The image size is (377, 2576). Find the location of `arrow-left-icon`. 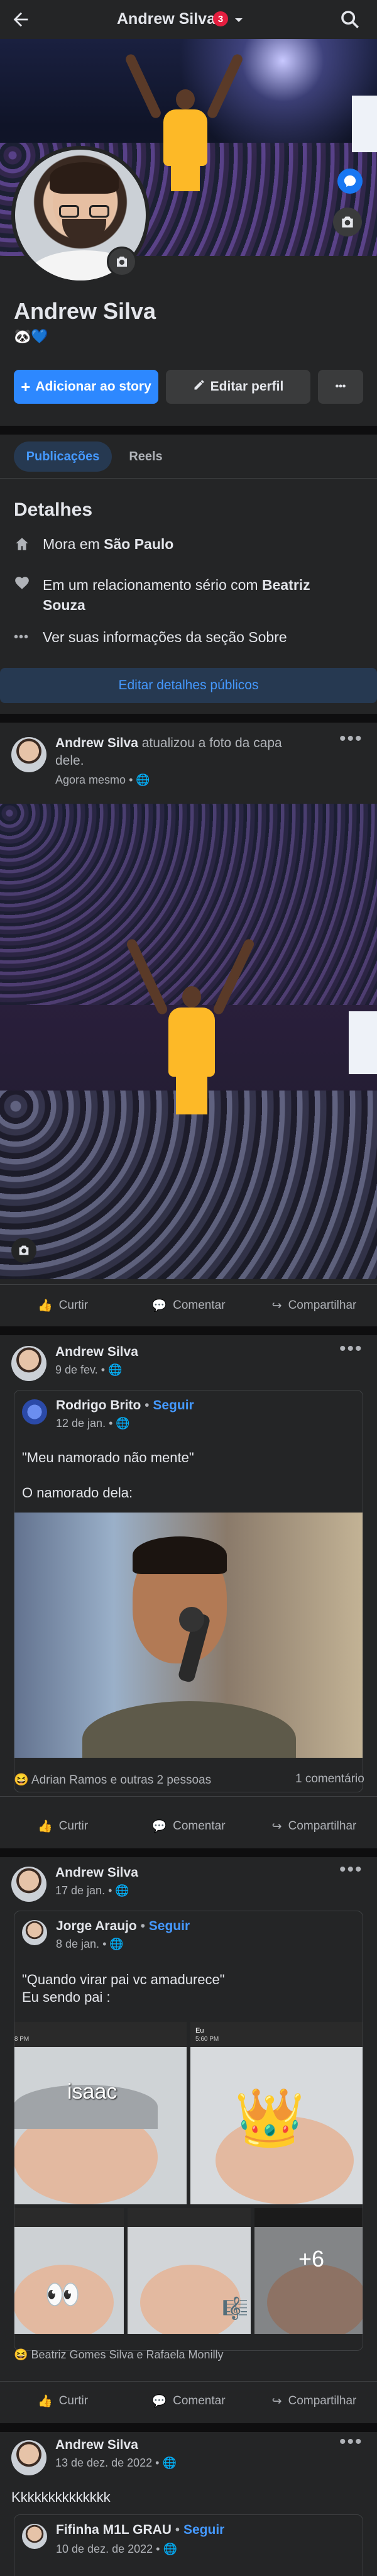

arrow-left-icon is located at coordinates (20, 19).